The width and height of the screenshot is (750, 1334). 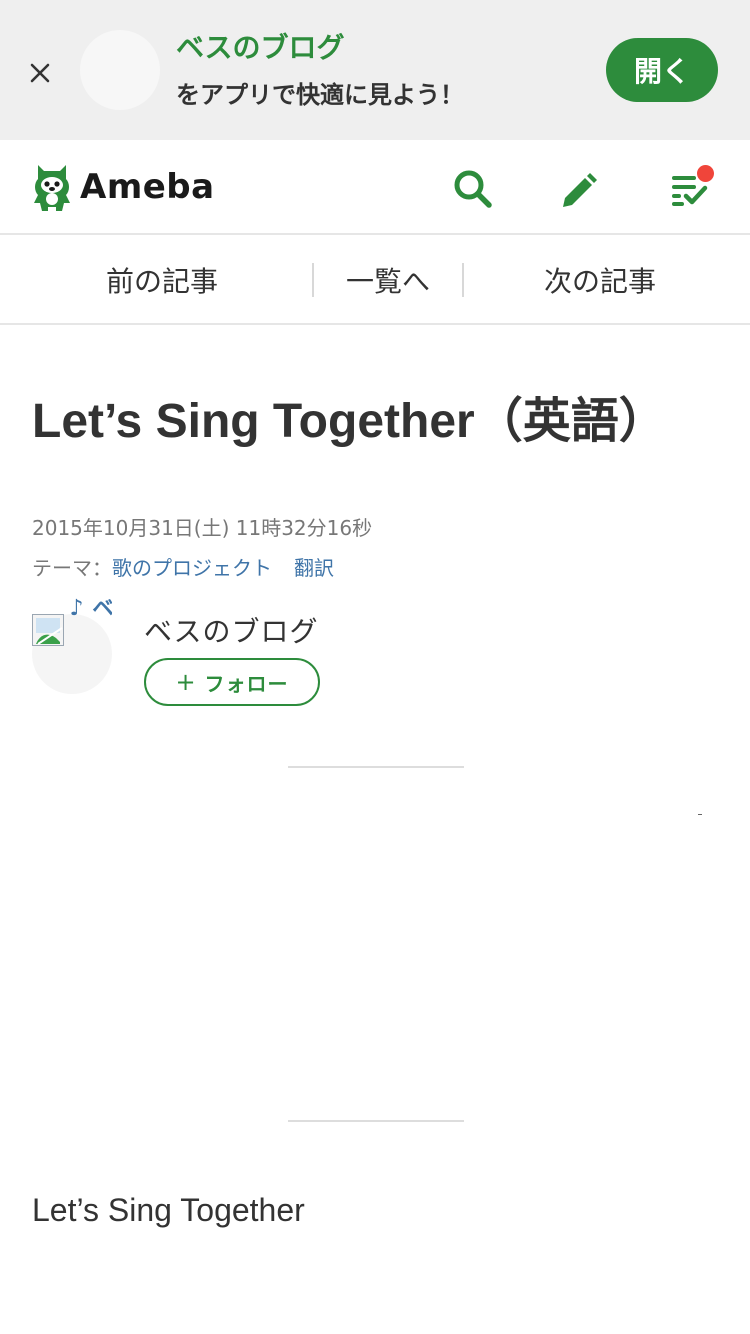 What do you see at coordinates (600, 280) in the screenshot?
I see `next-article-link: 次の記事` at bounding box center [600, 280].